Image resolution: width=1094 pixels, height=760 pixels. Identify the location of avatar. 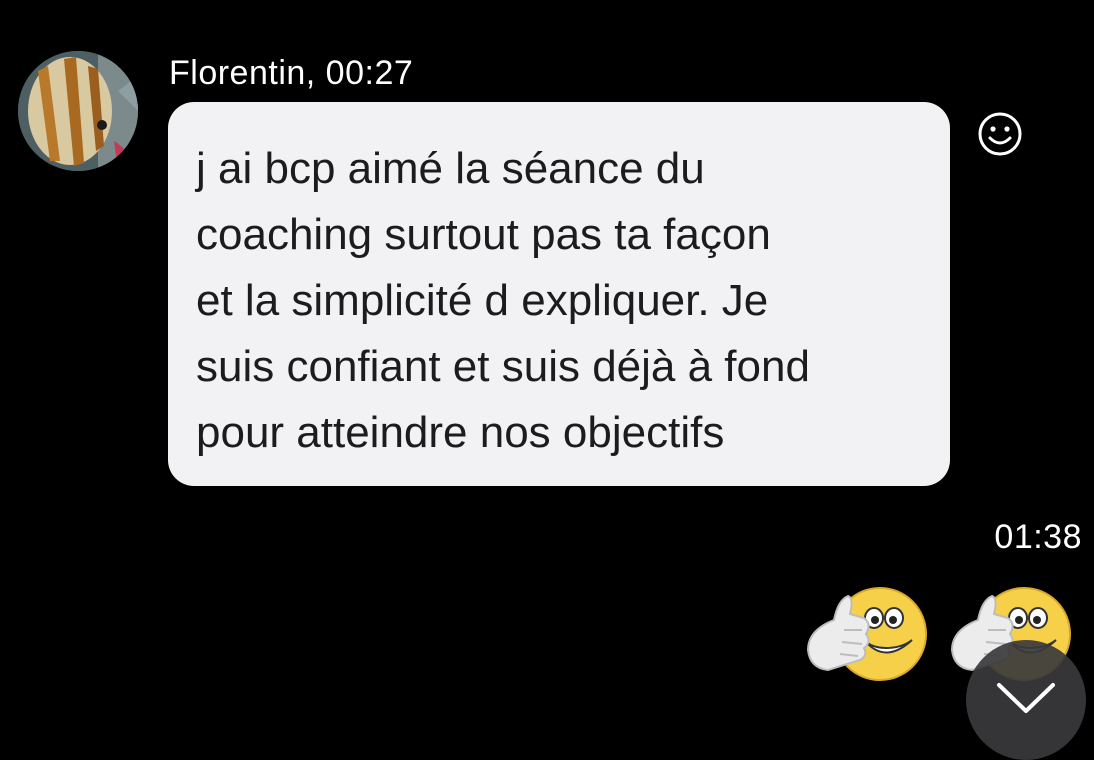
(78, 111).